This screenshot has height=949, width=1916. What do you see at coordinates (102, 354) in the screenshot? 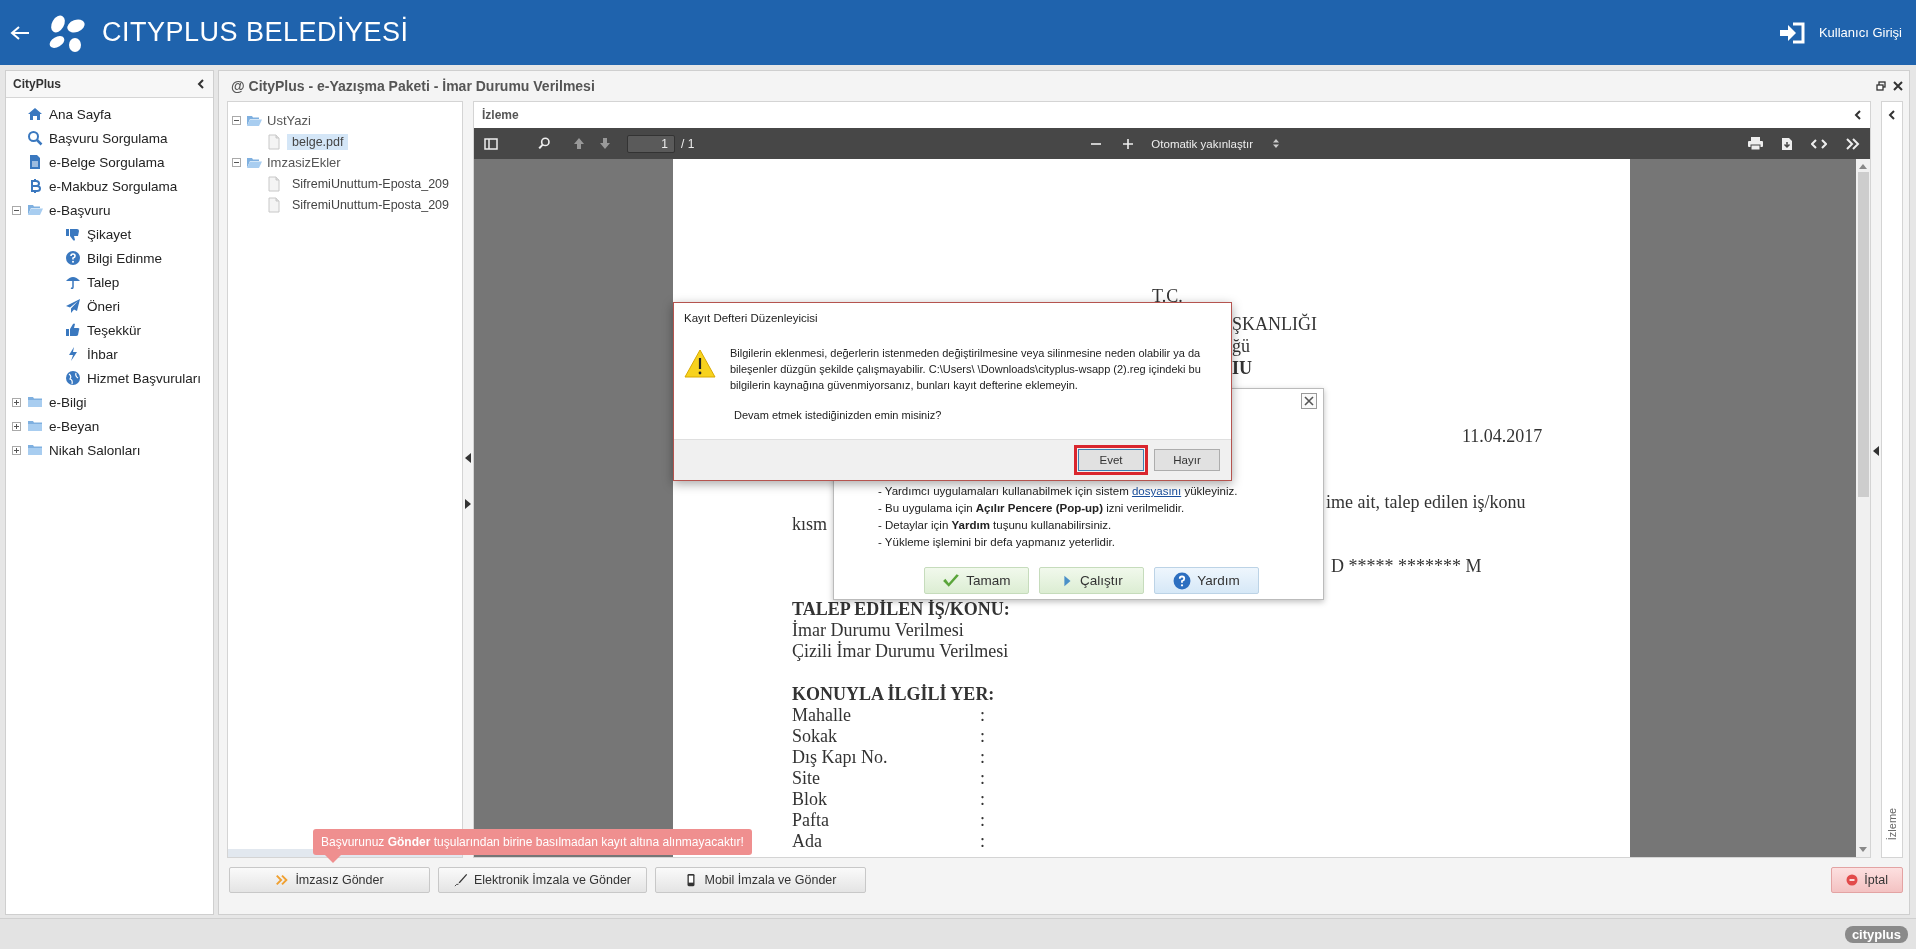
I see `sidebar-item: İhbar` at bounding box center [102, 354].